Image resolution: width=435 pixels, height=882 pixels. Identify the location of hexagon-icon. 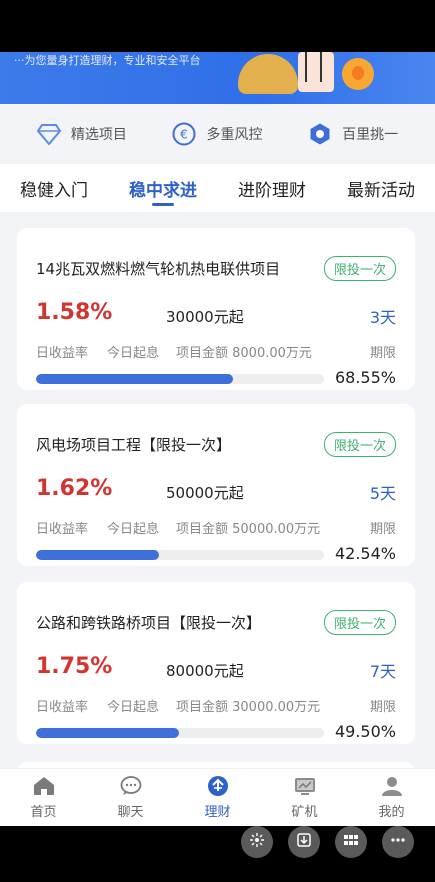
(320, 134).